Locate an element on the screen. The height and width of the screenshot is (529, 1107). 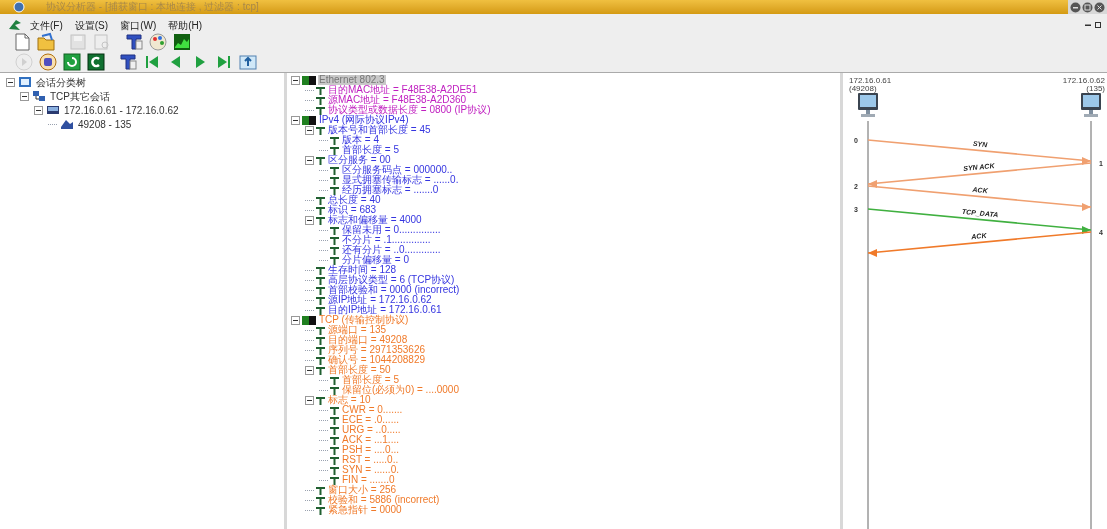
refresh-icon is located at coordinates (72, 62).